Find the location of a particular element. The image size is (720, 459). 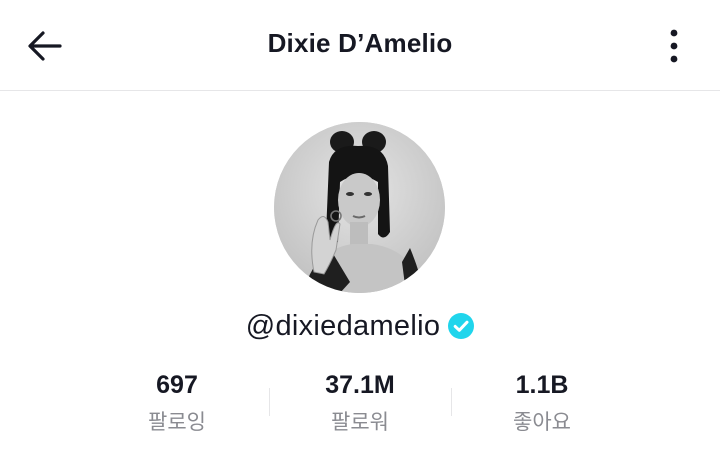

stat-following: 697 팔로잉 is located at coordinates (177, 402).